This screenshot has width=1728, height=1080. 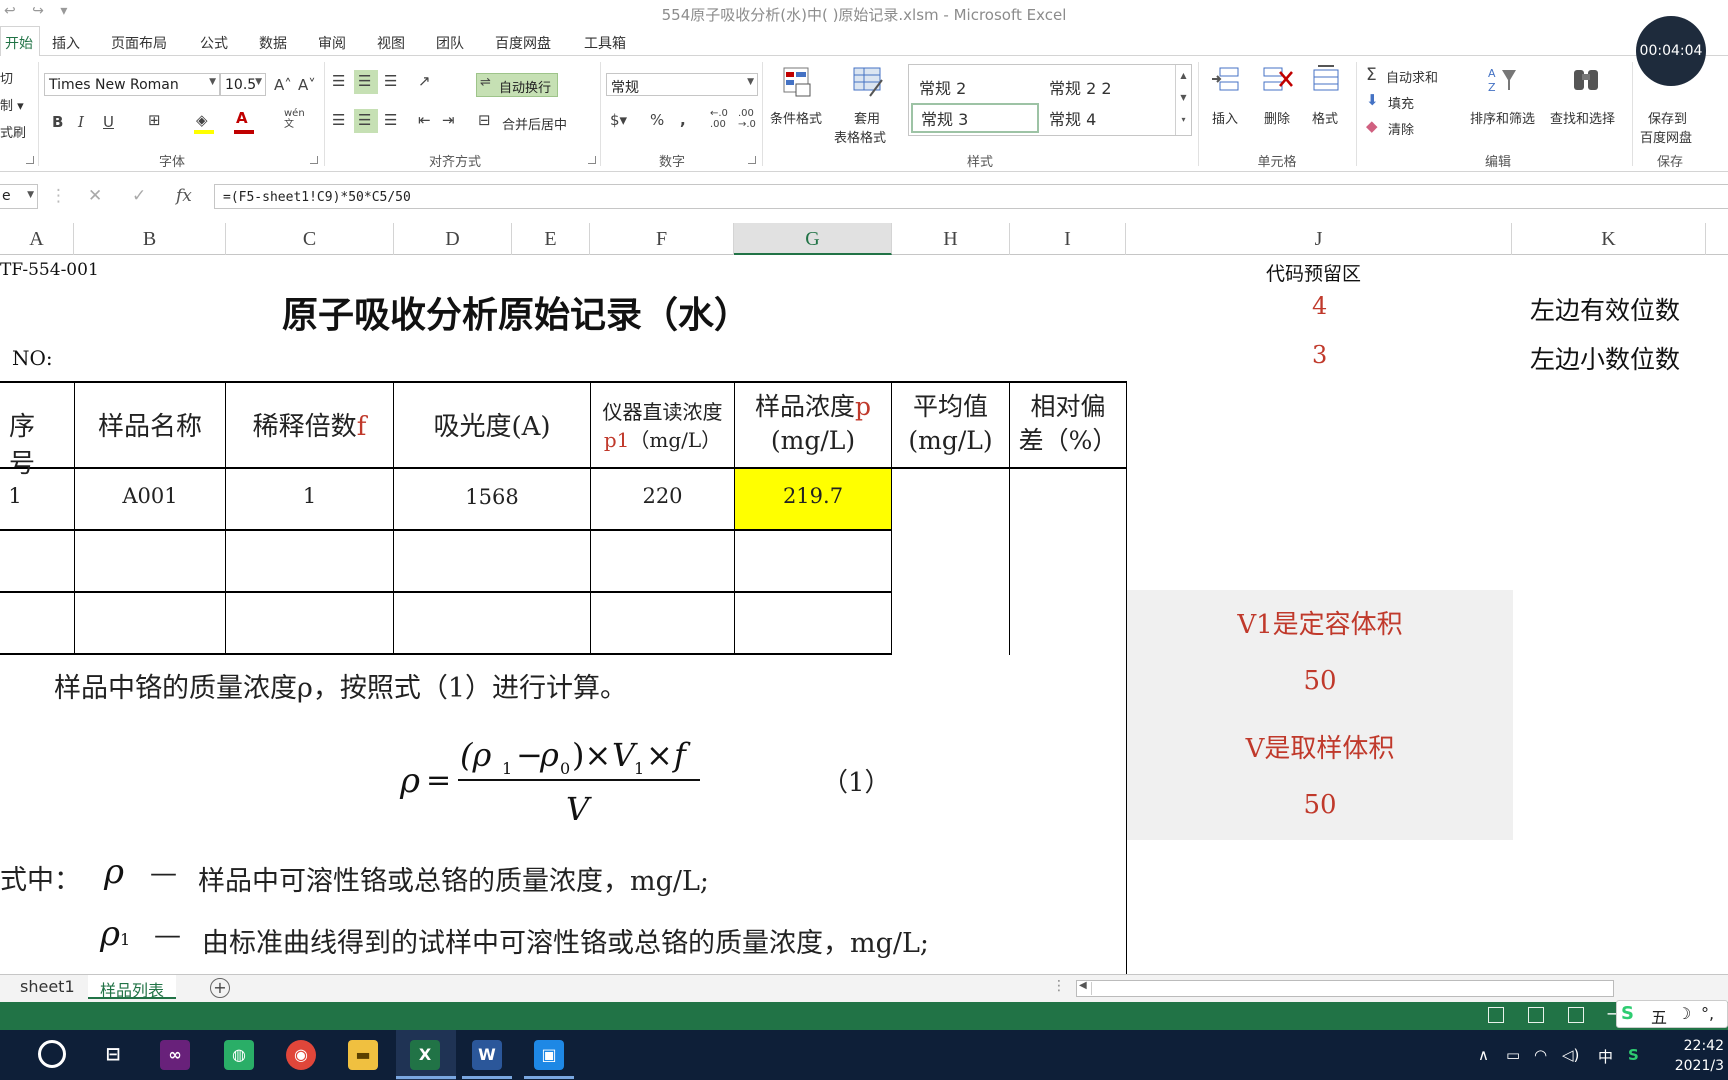 I want to click on cancel-icon: ✕, so click(x=95, y=196).